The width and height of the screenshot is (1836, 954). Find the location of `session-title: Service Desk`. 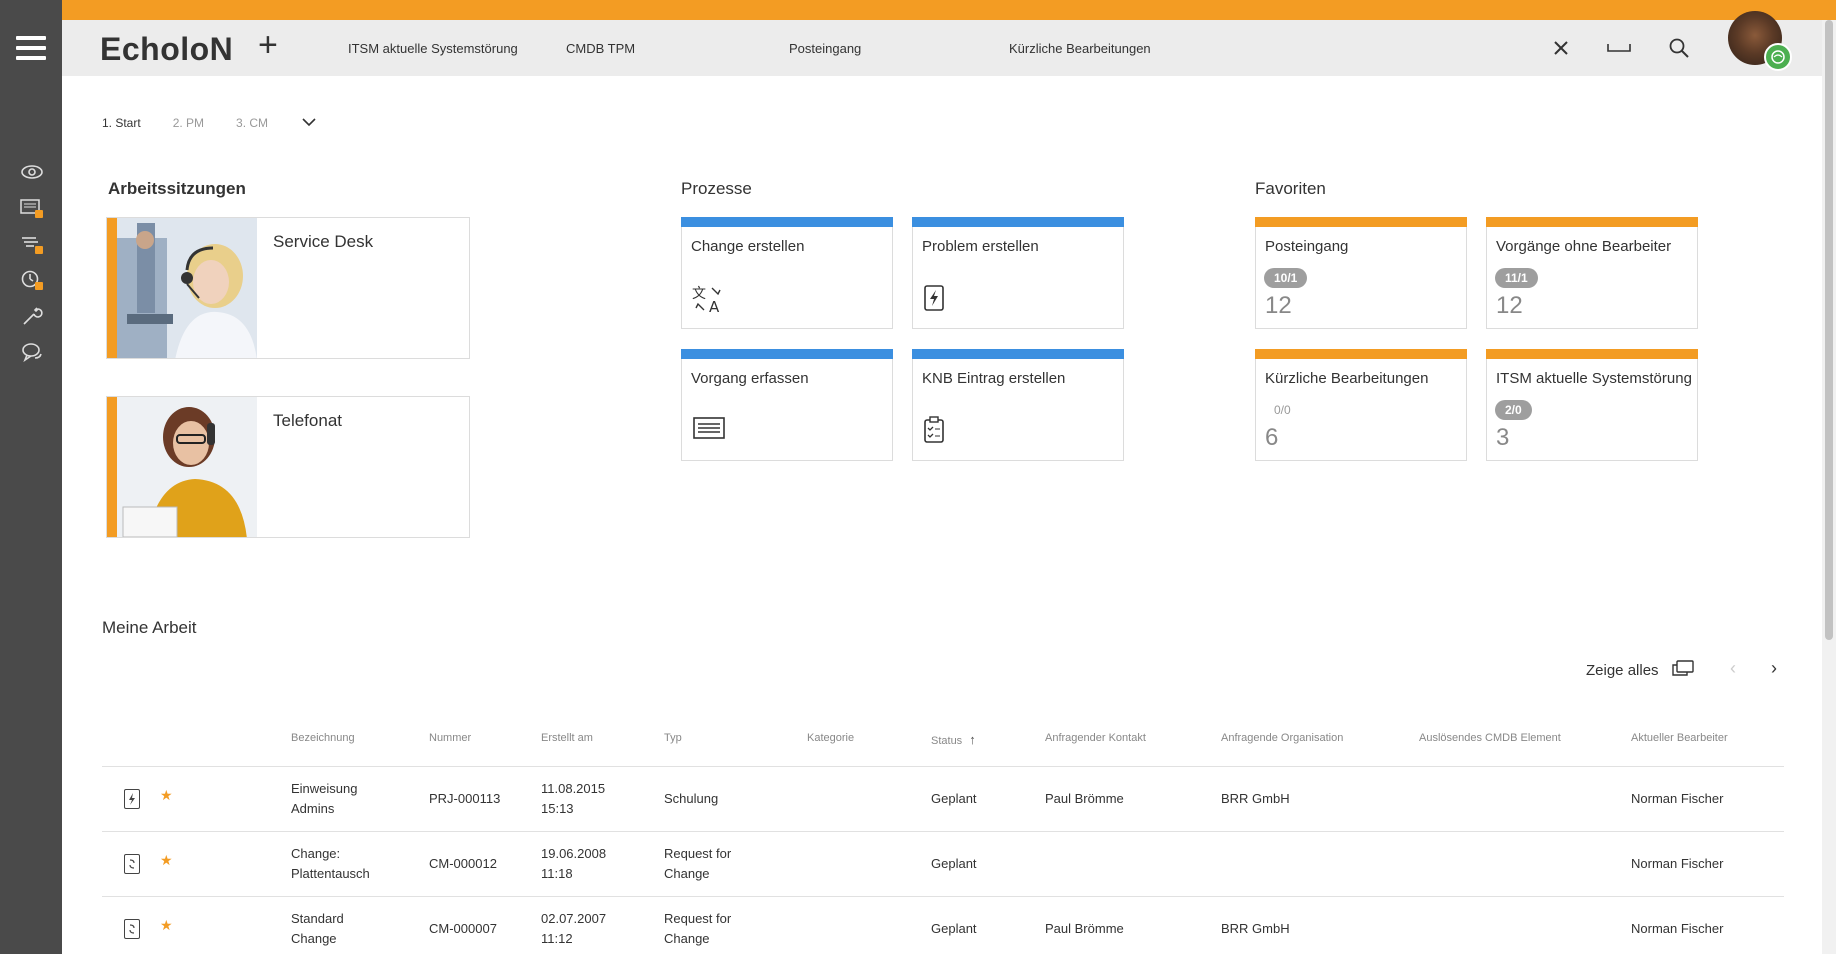

session-title: Service Desk is located at coordinates (323, 241).